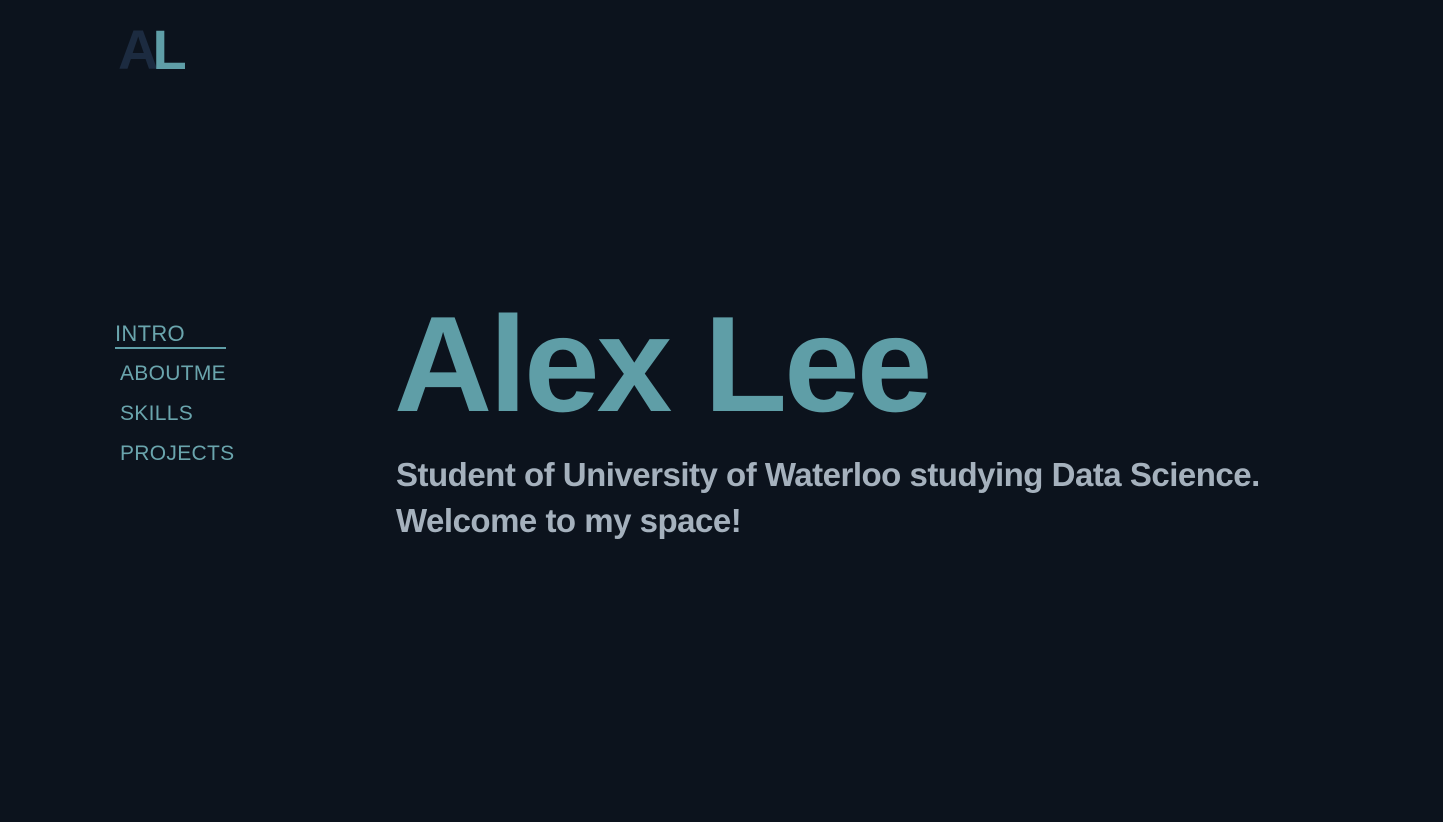 The image size is (1443, 822). Describe the element at coordinates (215, 420) in the screenshot. I see `nav-item-skills: SKILLS` at that location.